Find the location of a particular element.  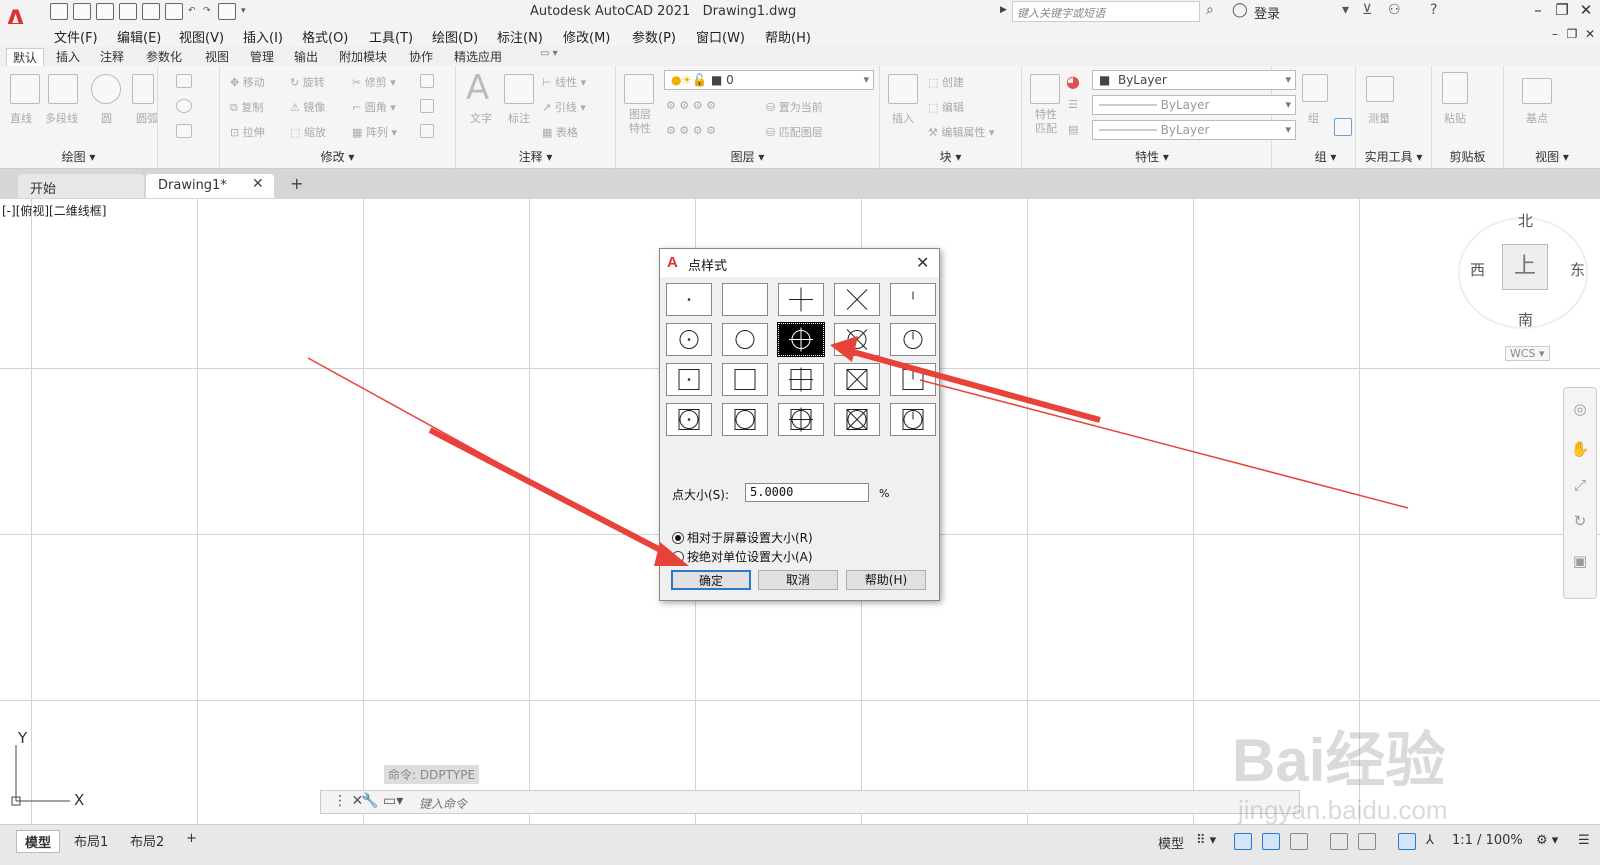

panel-title-clipboard: 剪贴板 is located at coordinates (1467, 156).